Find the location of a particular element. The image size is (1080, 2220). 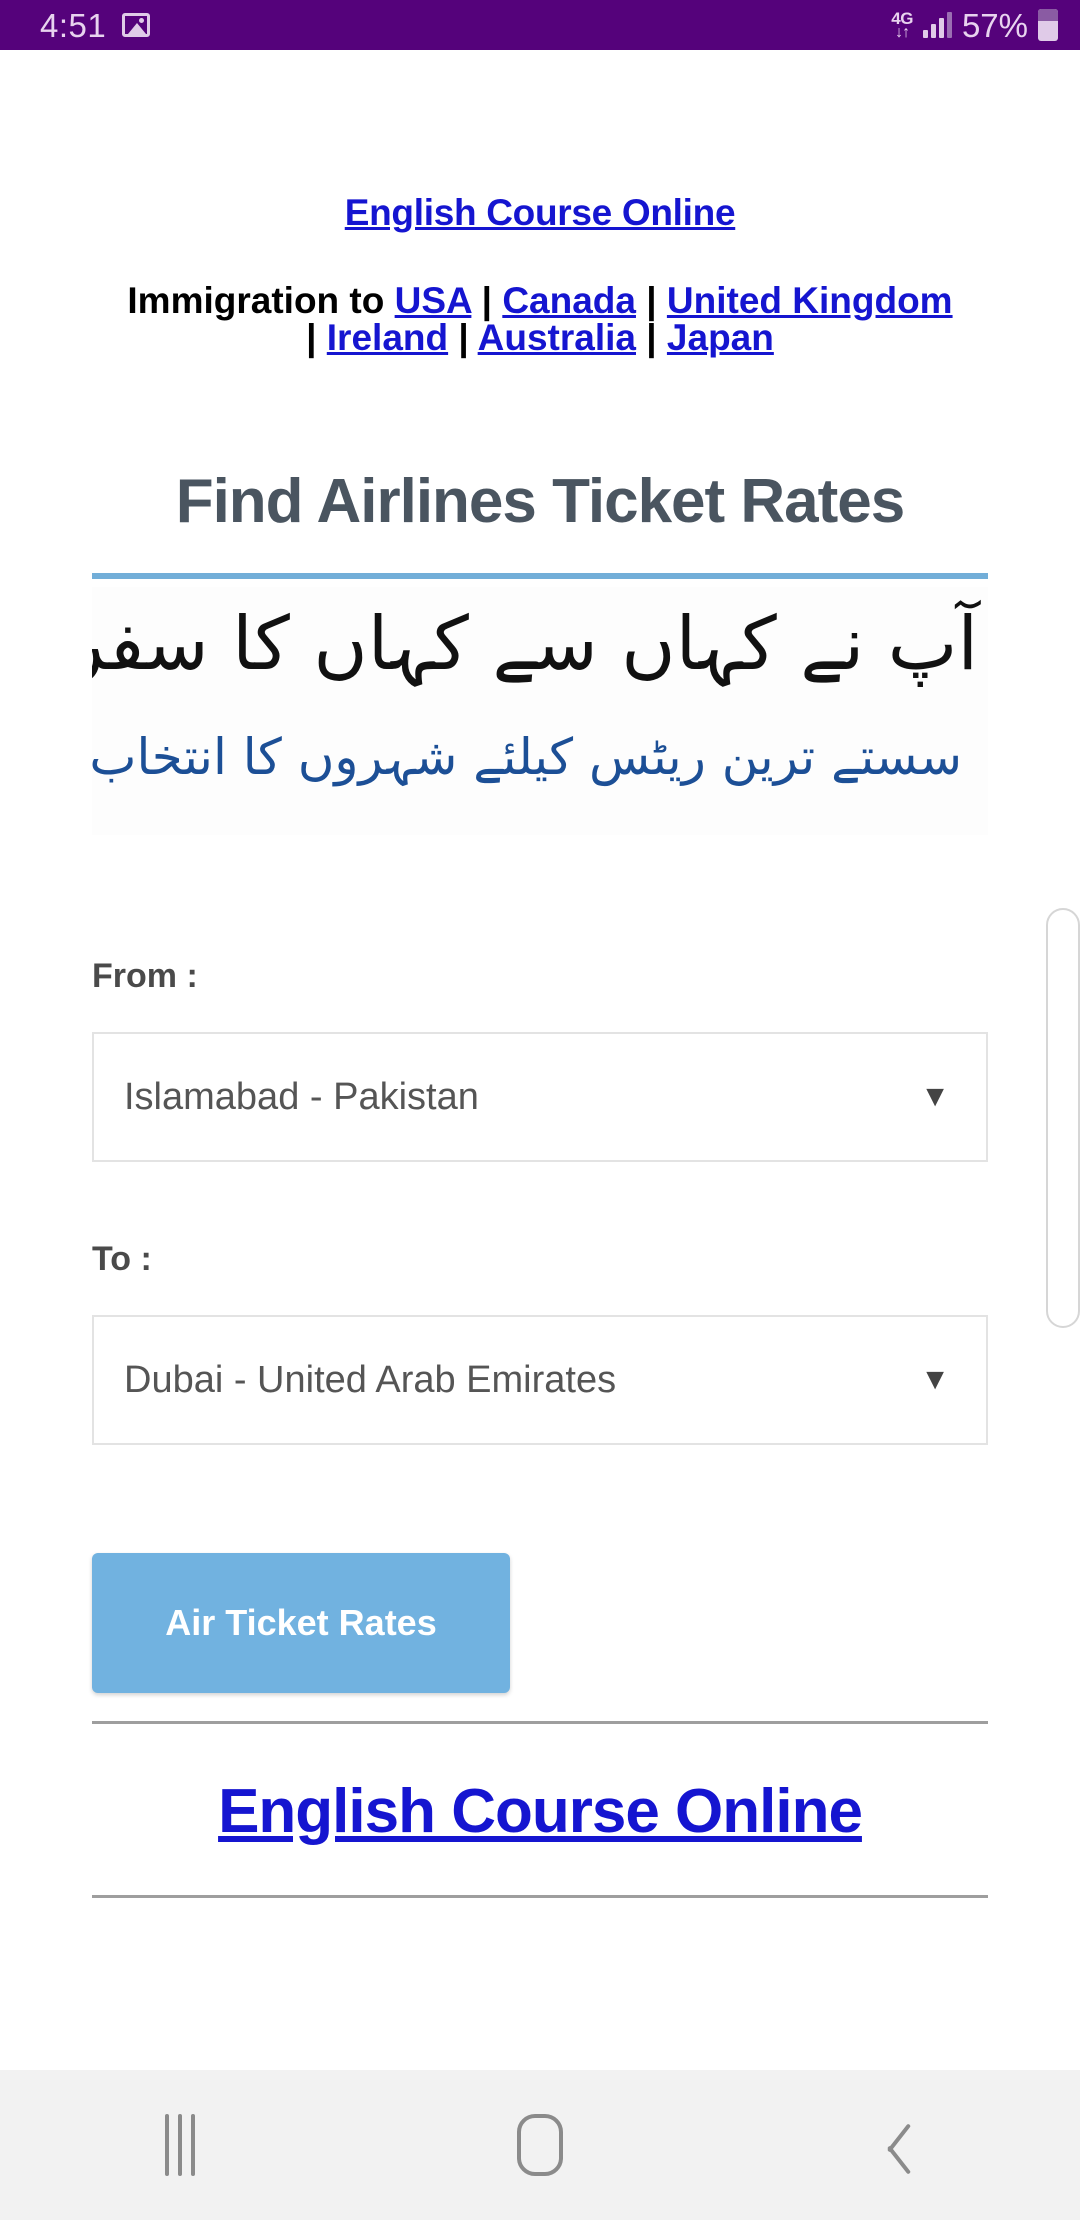

battery-icon is located at coordinates (1048, 25).